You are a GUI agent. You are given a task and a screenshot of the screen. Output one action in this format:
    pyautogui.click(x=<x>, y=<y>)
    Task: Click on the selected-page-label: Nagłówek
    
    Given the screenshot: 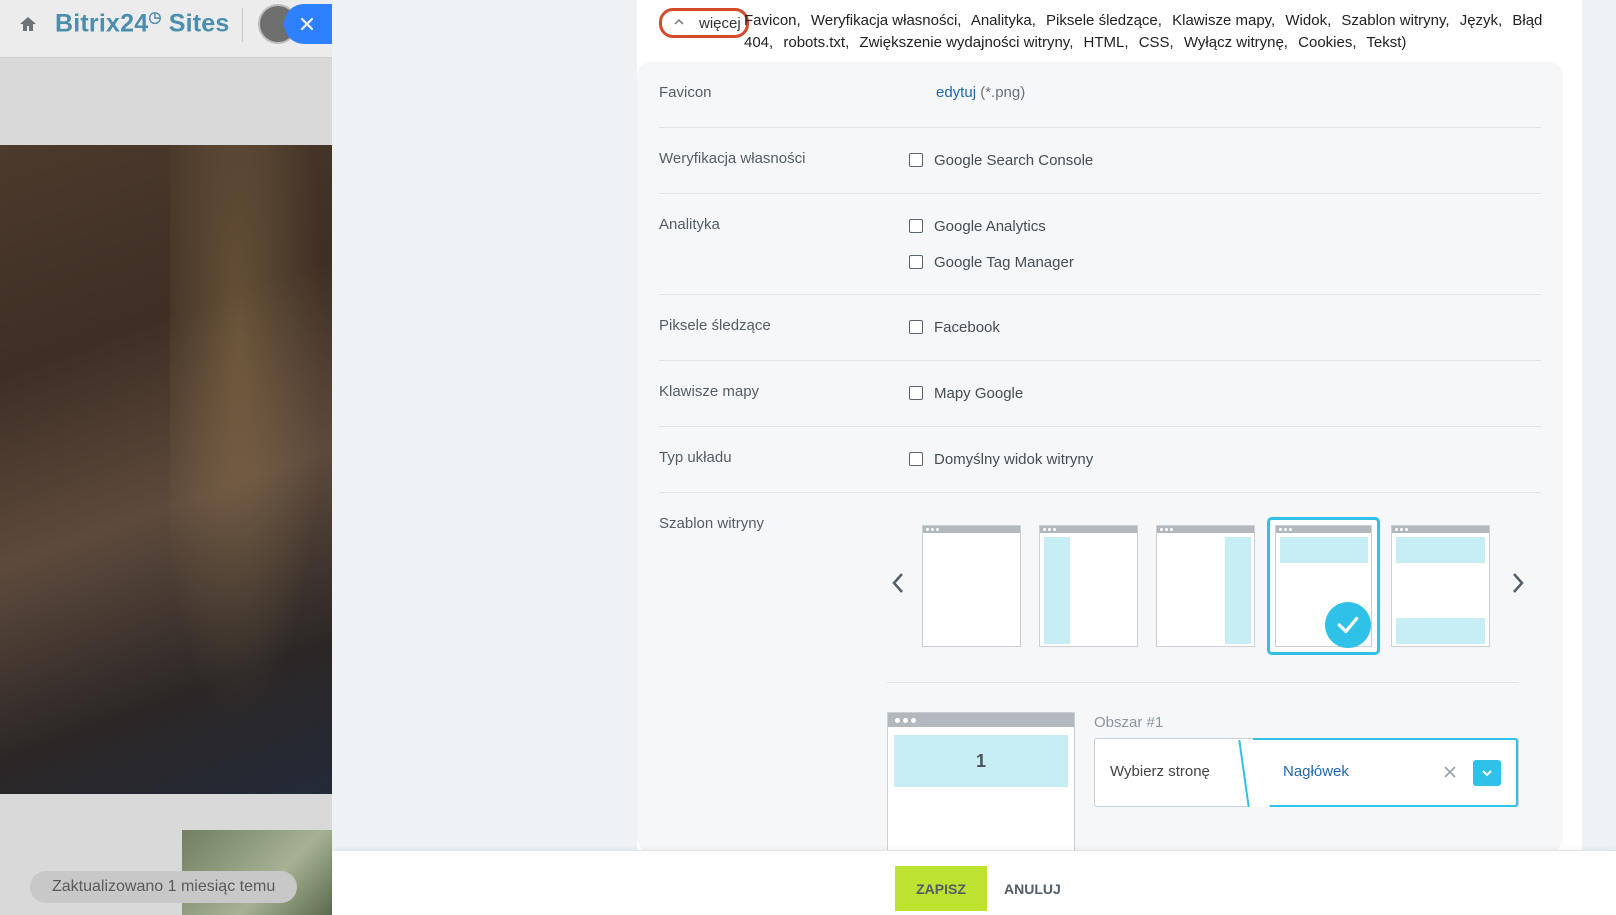 What is the action you would take?
    pyautogui.click(x=1316, y=771)
    